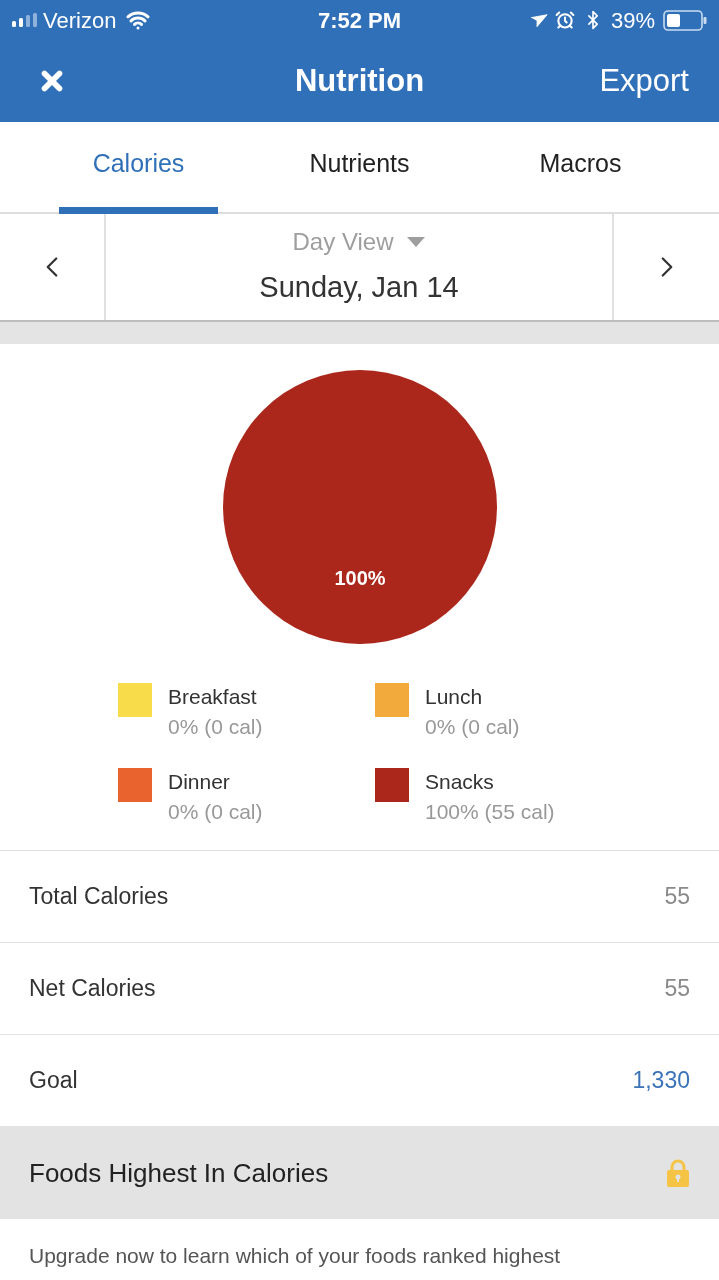  What do you see at coordinates (138, 167) in the screenshot?
I see `tab: Calories` at bounding box center [138, 167].